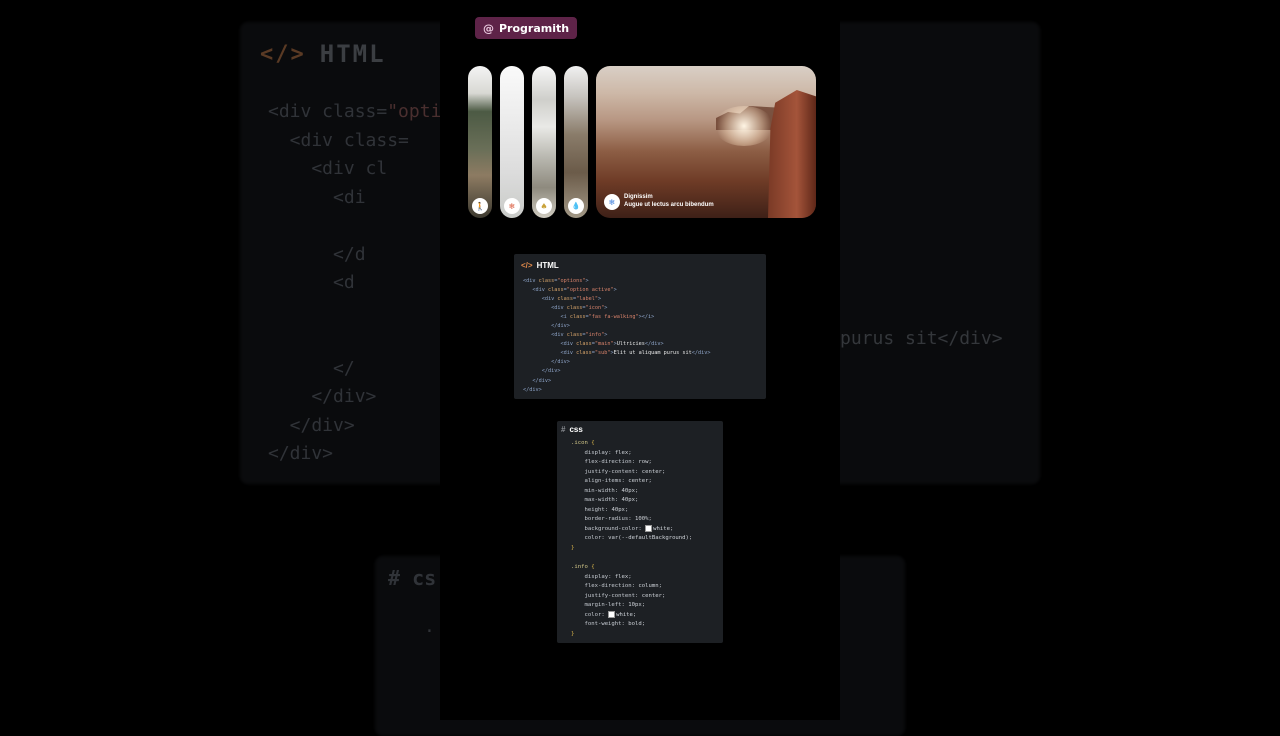 Image resolution: width=1280 pixels, height=736 pixels. What do you see at coordinates (412, 578) in the screenshot?
I see `background-css-title: # cs` at bounding box center [412, 578].